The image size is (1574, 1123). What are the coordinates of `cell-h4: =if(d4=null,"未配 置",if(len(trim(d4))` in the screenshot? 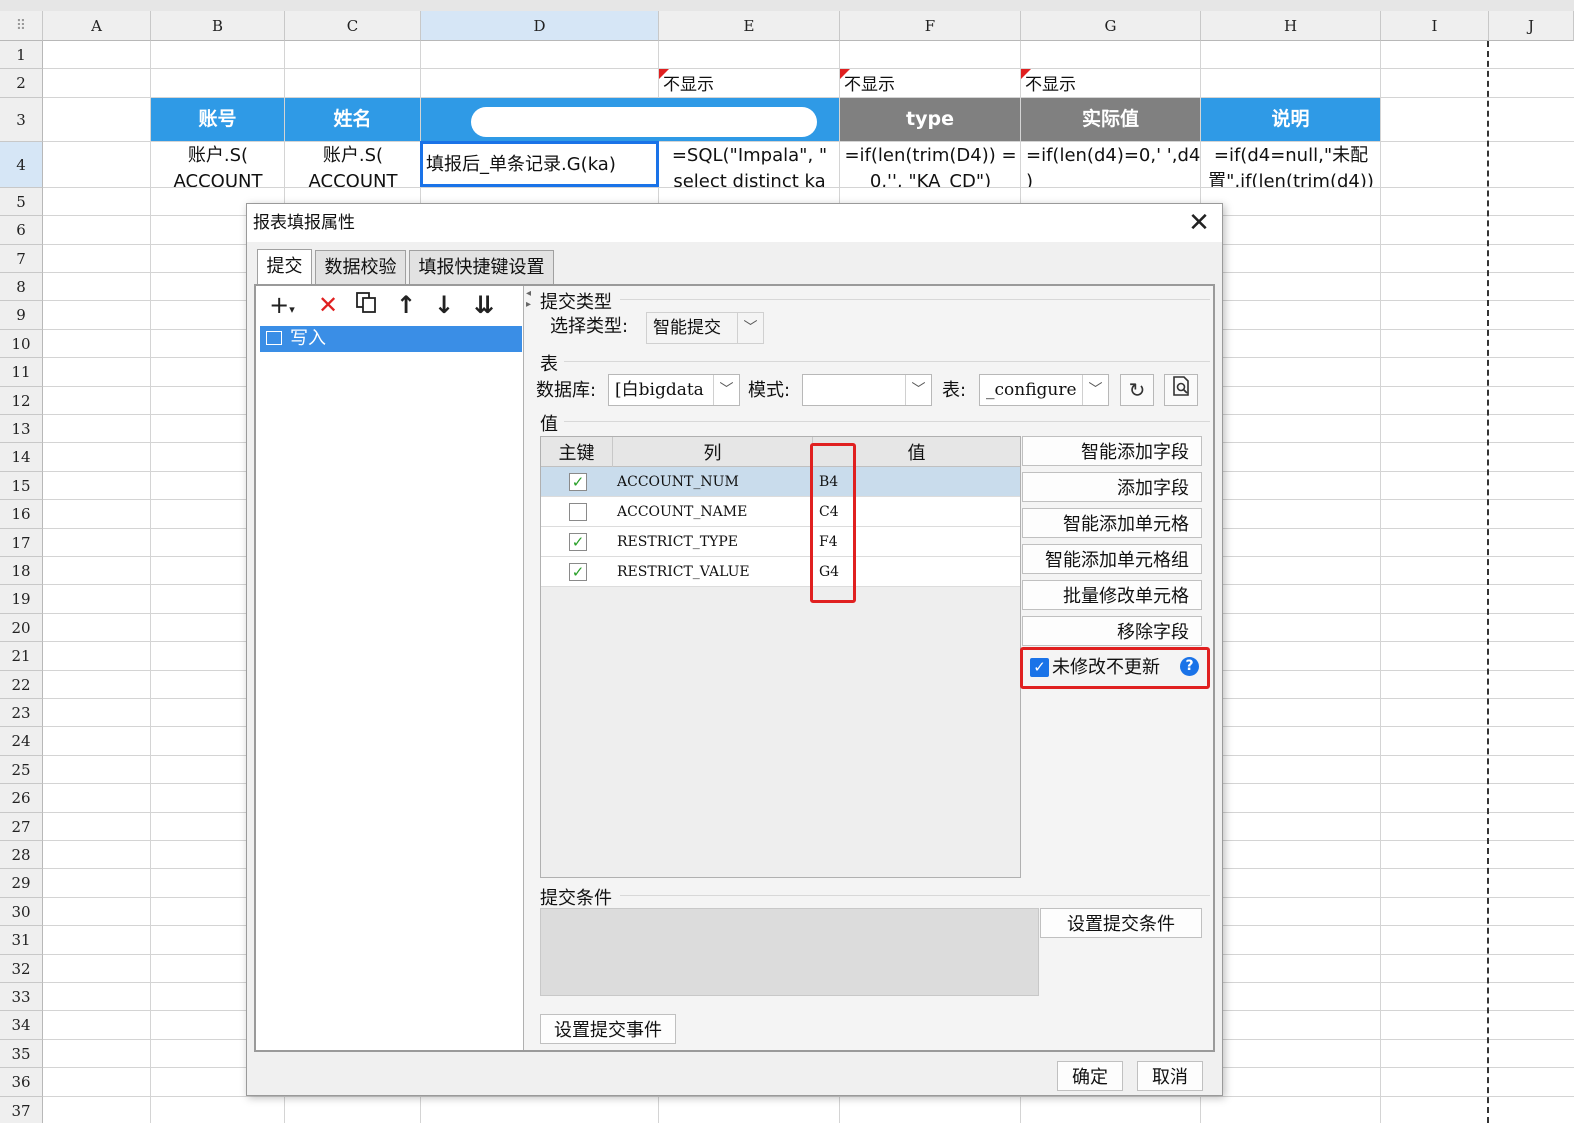 It's located at (1291, 164).